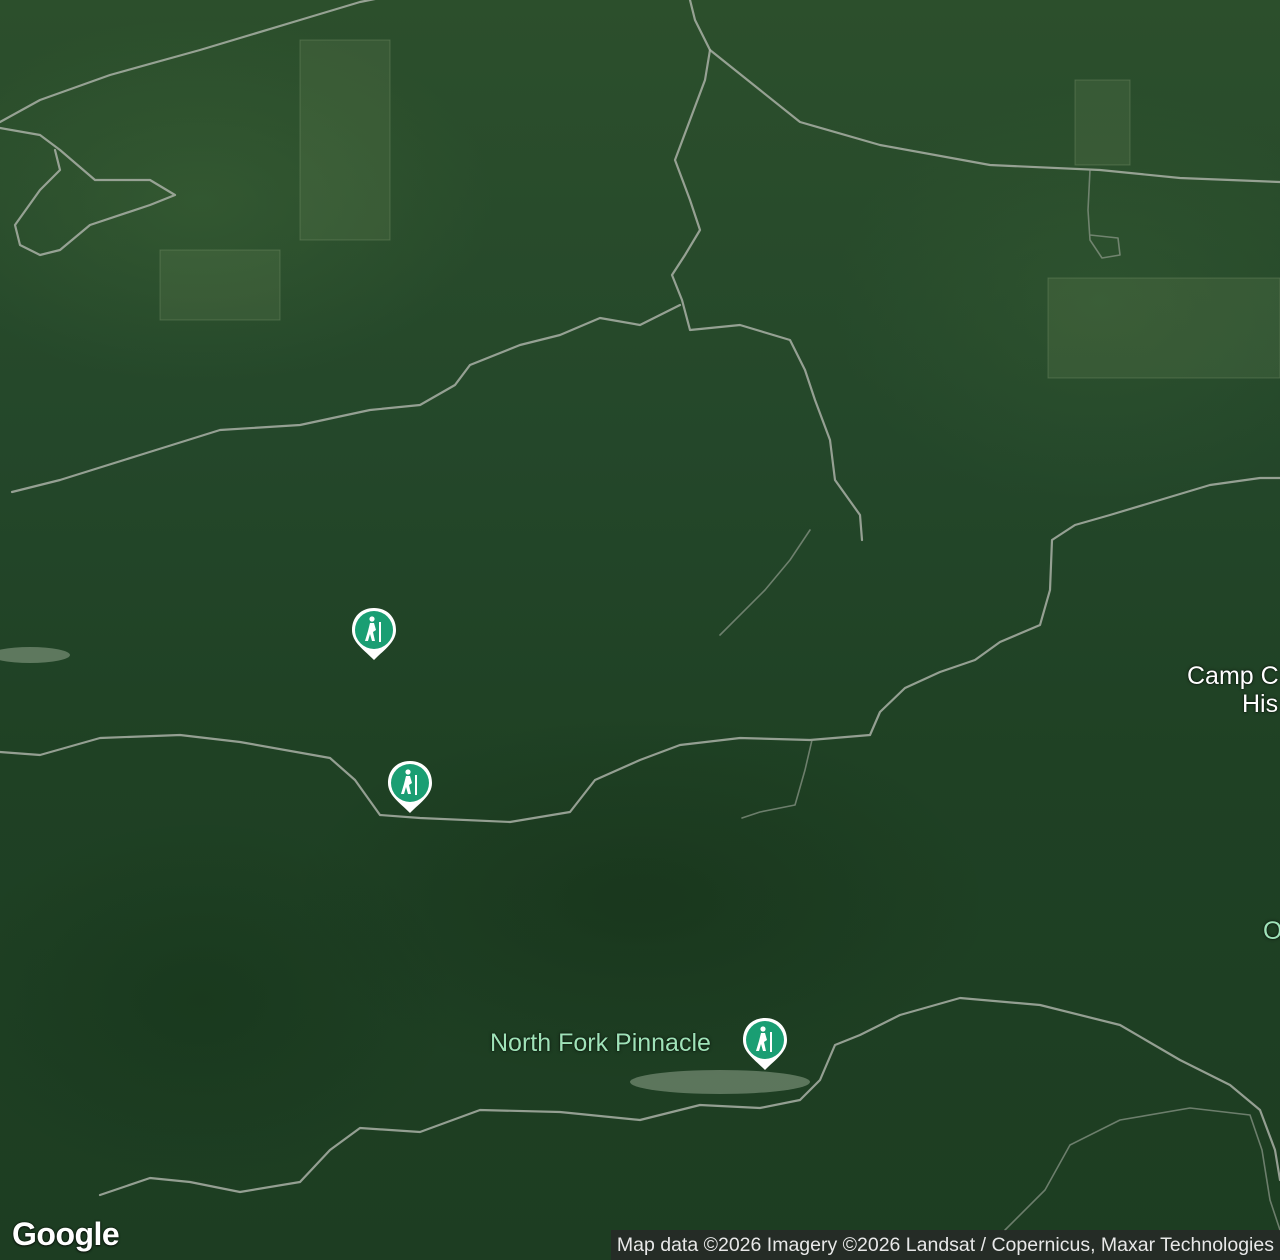  I want to click on place-label-camp: Camp C, so click(1233, 676).